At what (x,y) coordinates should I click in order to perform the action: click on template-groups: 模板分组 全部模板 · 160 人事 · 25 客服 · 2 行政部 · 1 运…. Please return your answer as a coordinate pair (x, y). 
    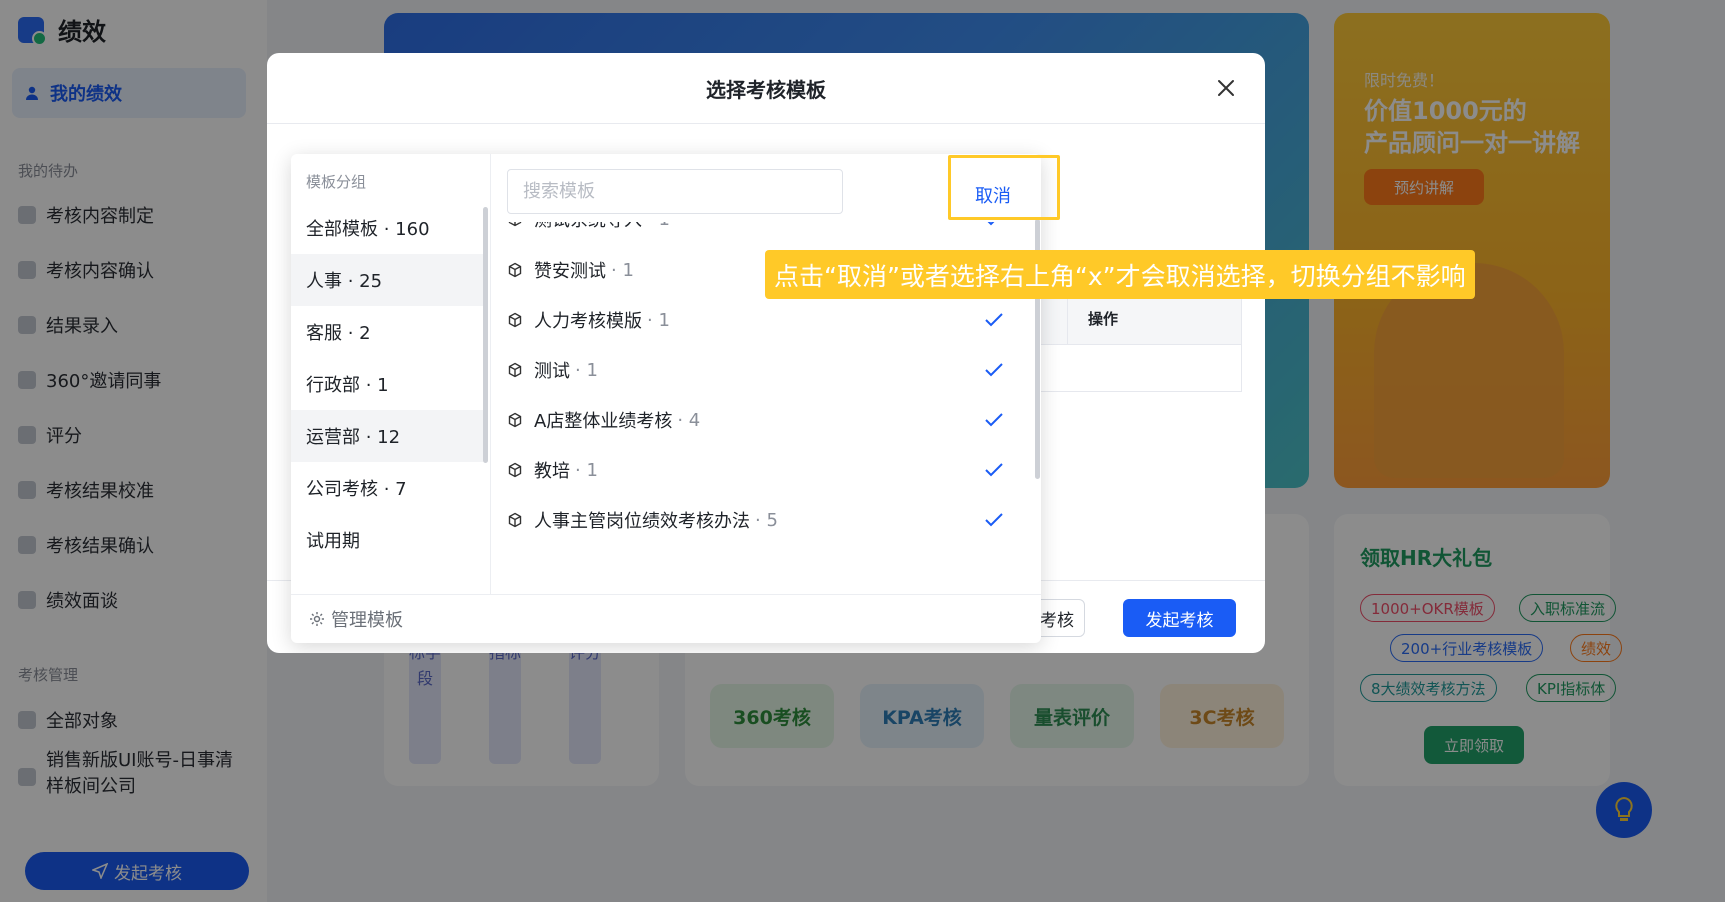
    Looking at the image, I should click on (391, 374).